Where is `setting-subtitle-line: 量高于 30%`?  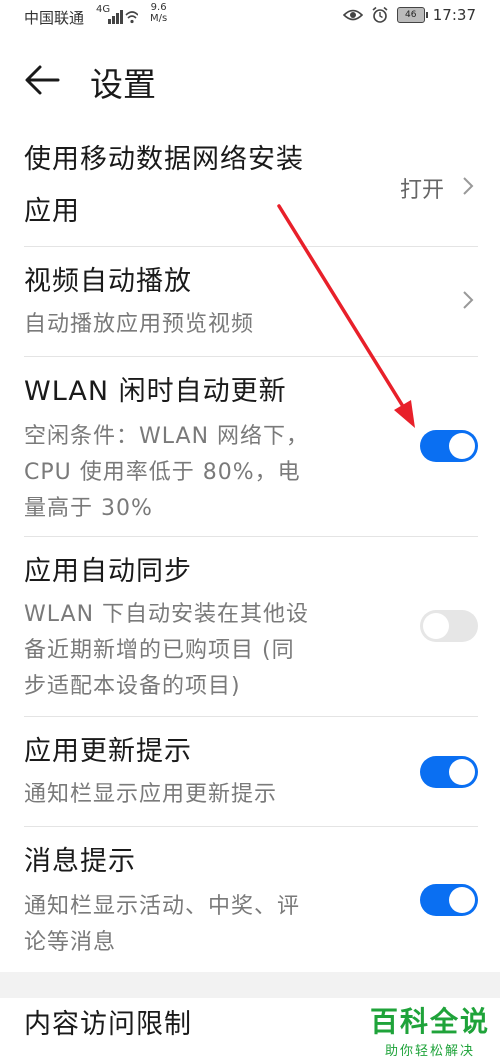
setting-subtitle-line: 量高于 30% is located at coordinates (88, 508).